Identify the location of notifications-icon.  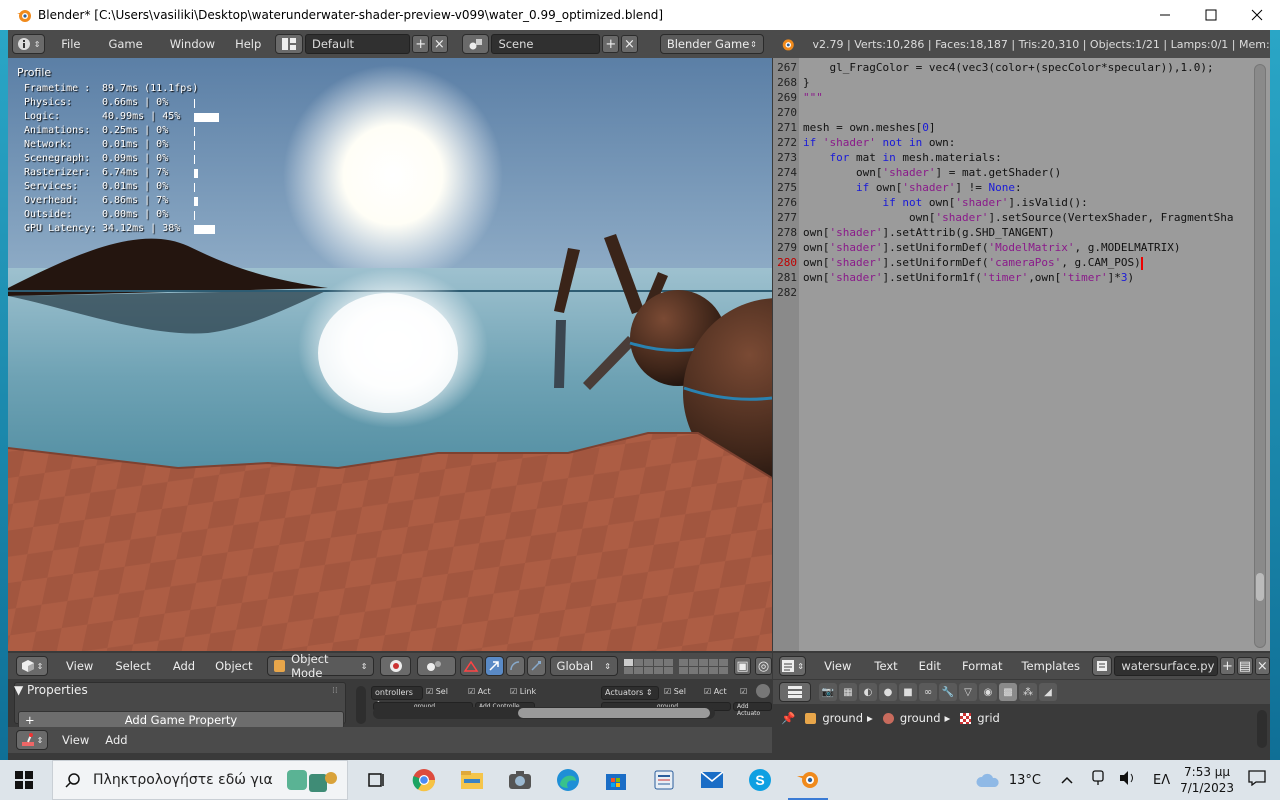
(1257, 780).